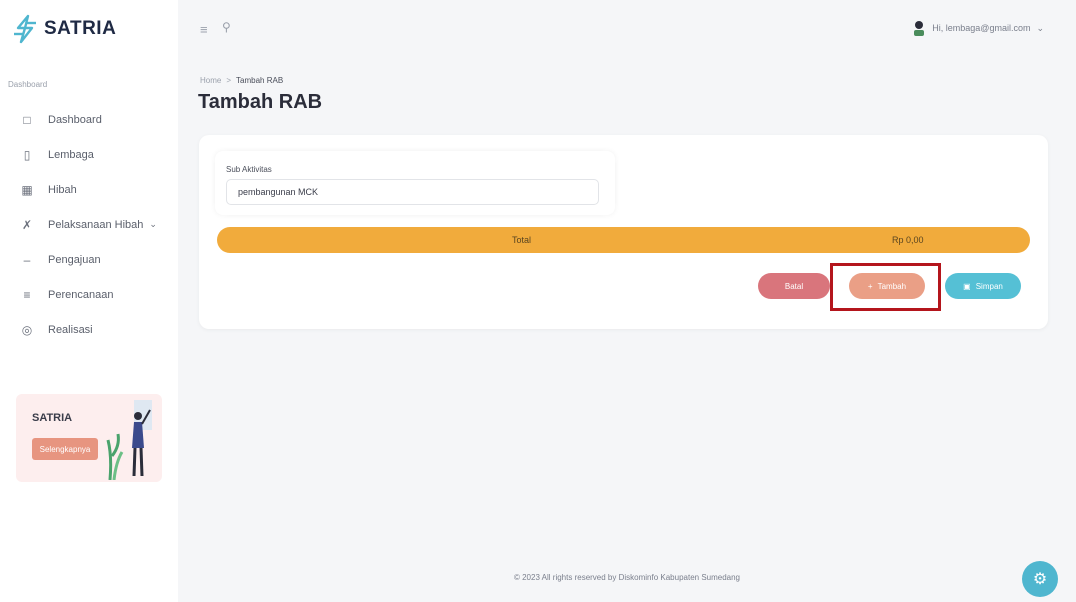  What do you see at coordinates (27, 329) in the screenshot?
I see `target-icon: ◎` at bounding box center [27, 329].